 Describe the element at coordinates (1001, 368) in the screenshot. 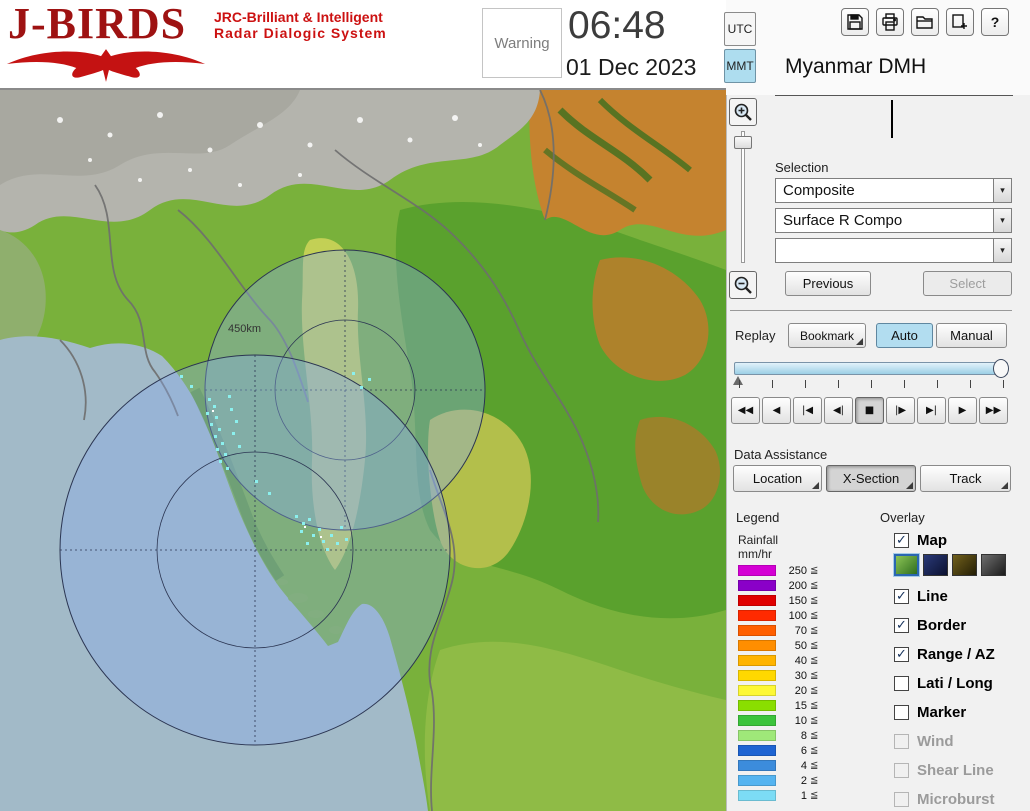

I see `timeline-thumb` at that location.